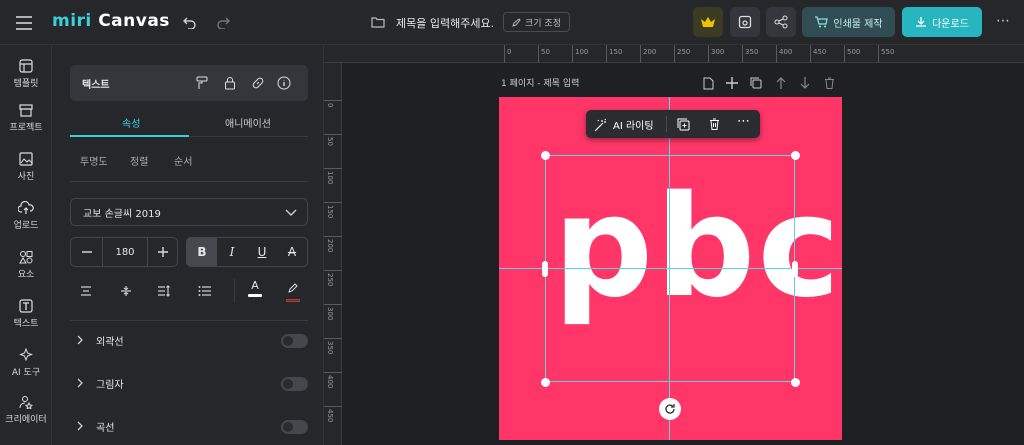  What do you see at coordinates (786, 52) in the screenshot?
I see `ruler-tick-label: 400` at bounding box center [786, 52].